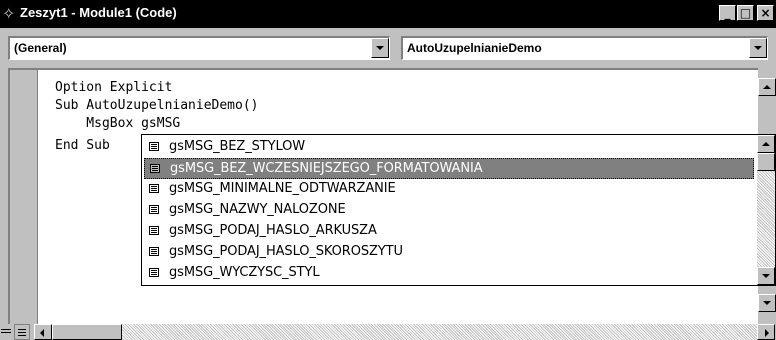 This screenshot has width=776, height=340. I want to click on autocomplete-scrollbar, so click(766, 210).